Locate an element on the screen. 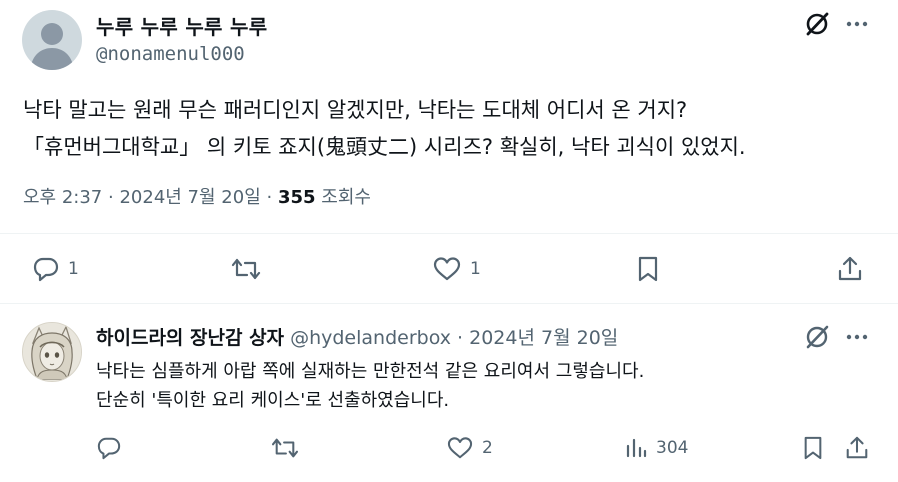 The height and width of the screenshot is (482, 898). reply-count: 1 is located at coordinates (73, 269).